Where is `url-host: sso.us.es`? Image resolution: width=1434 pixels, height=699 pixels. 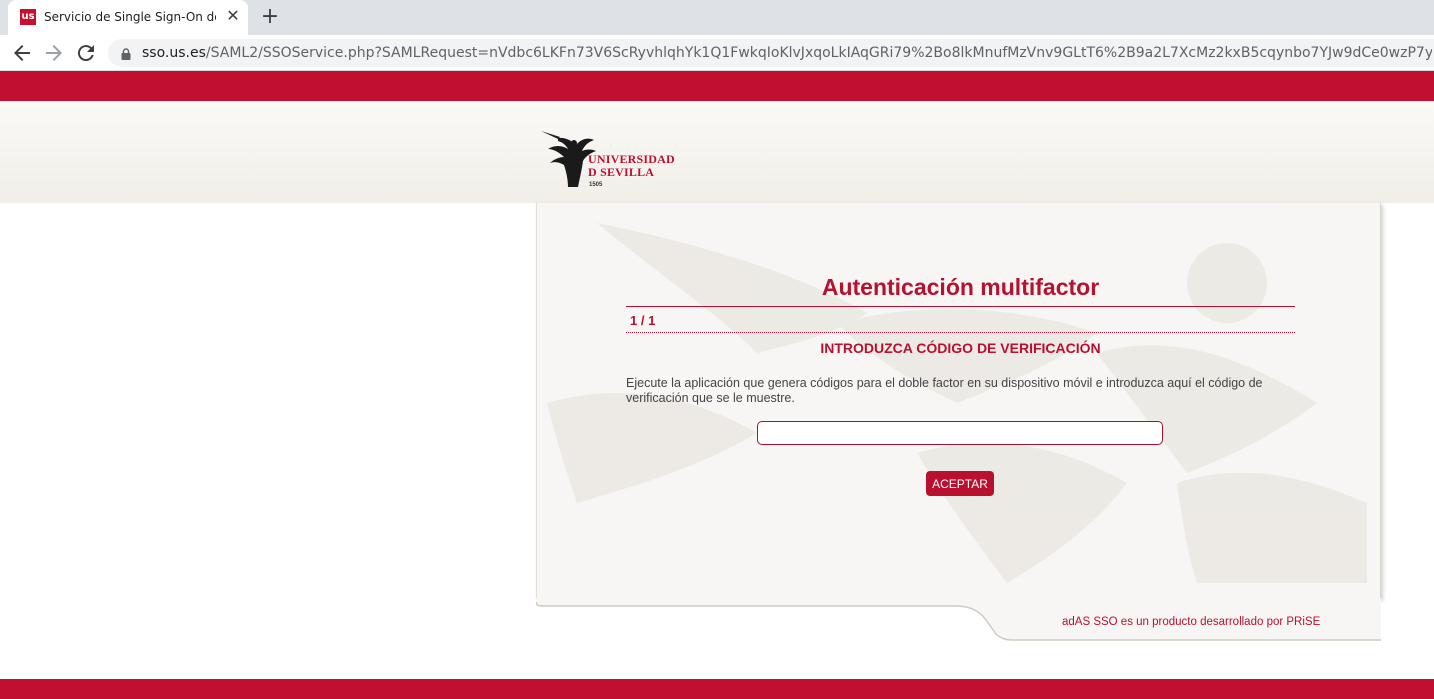 url-host: sso.us.es is located at coordinates (174, 53).